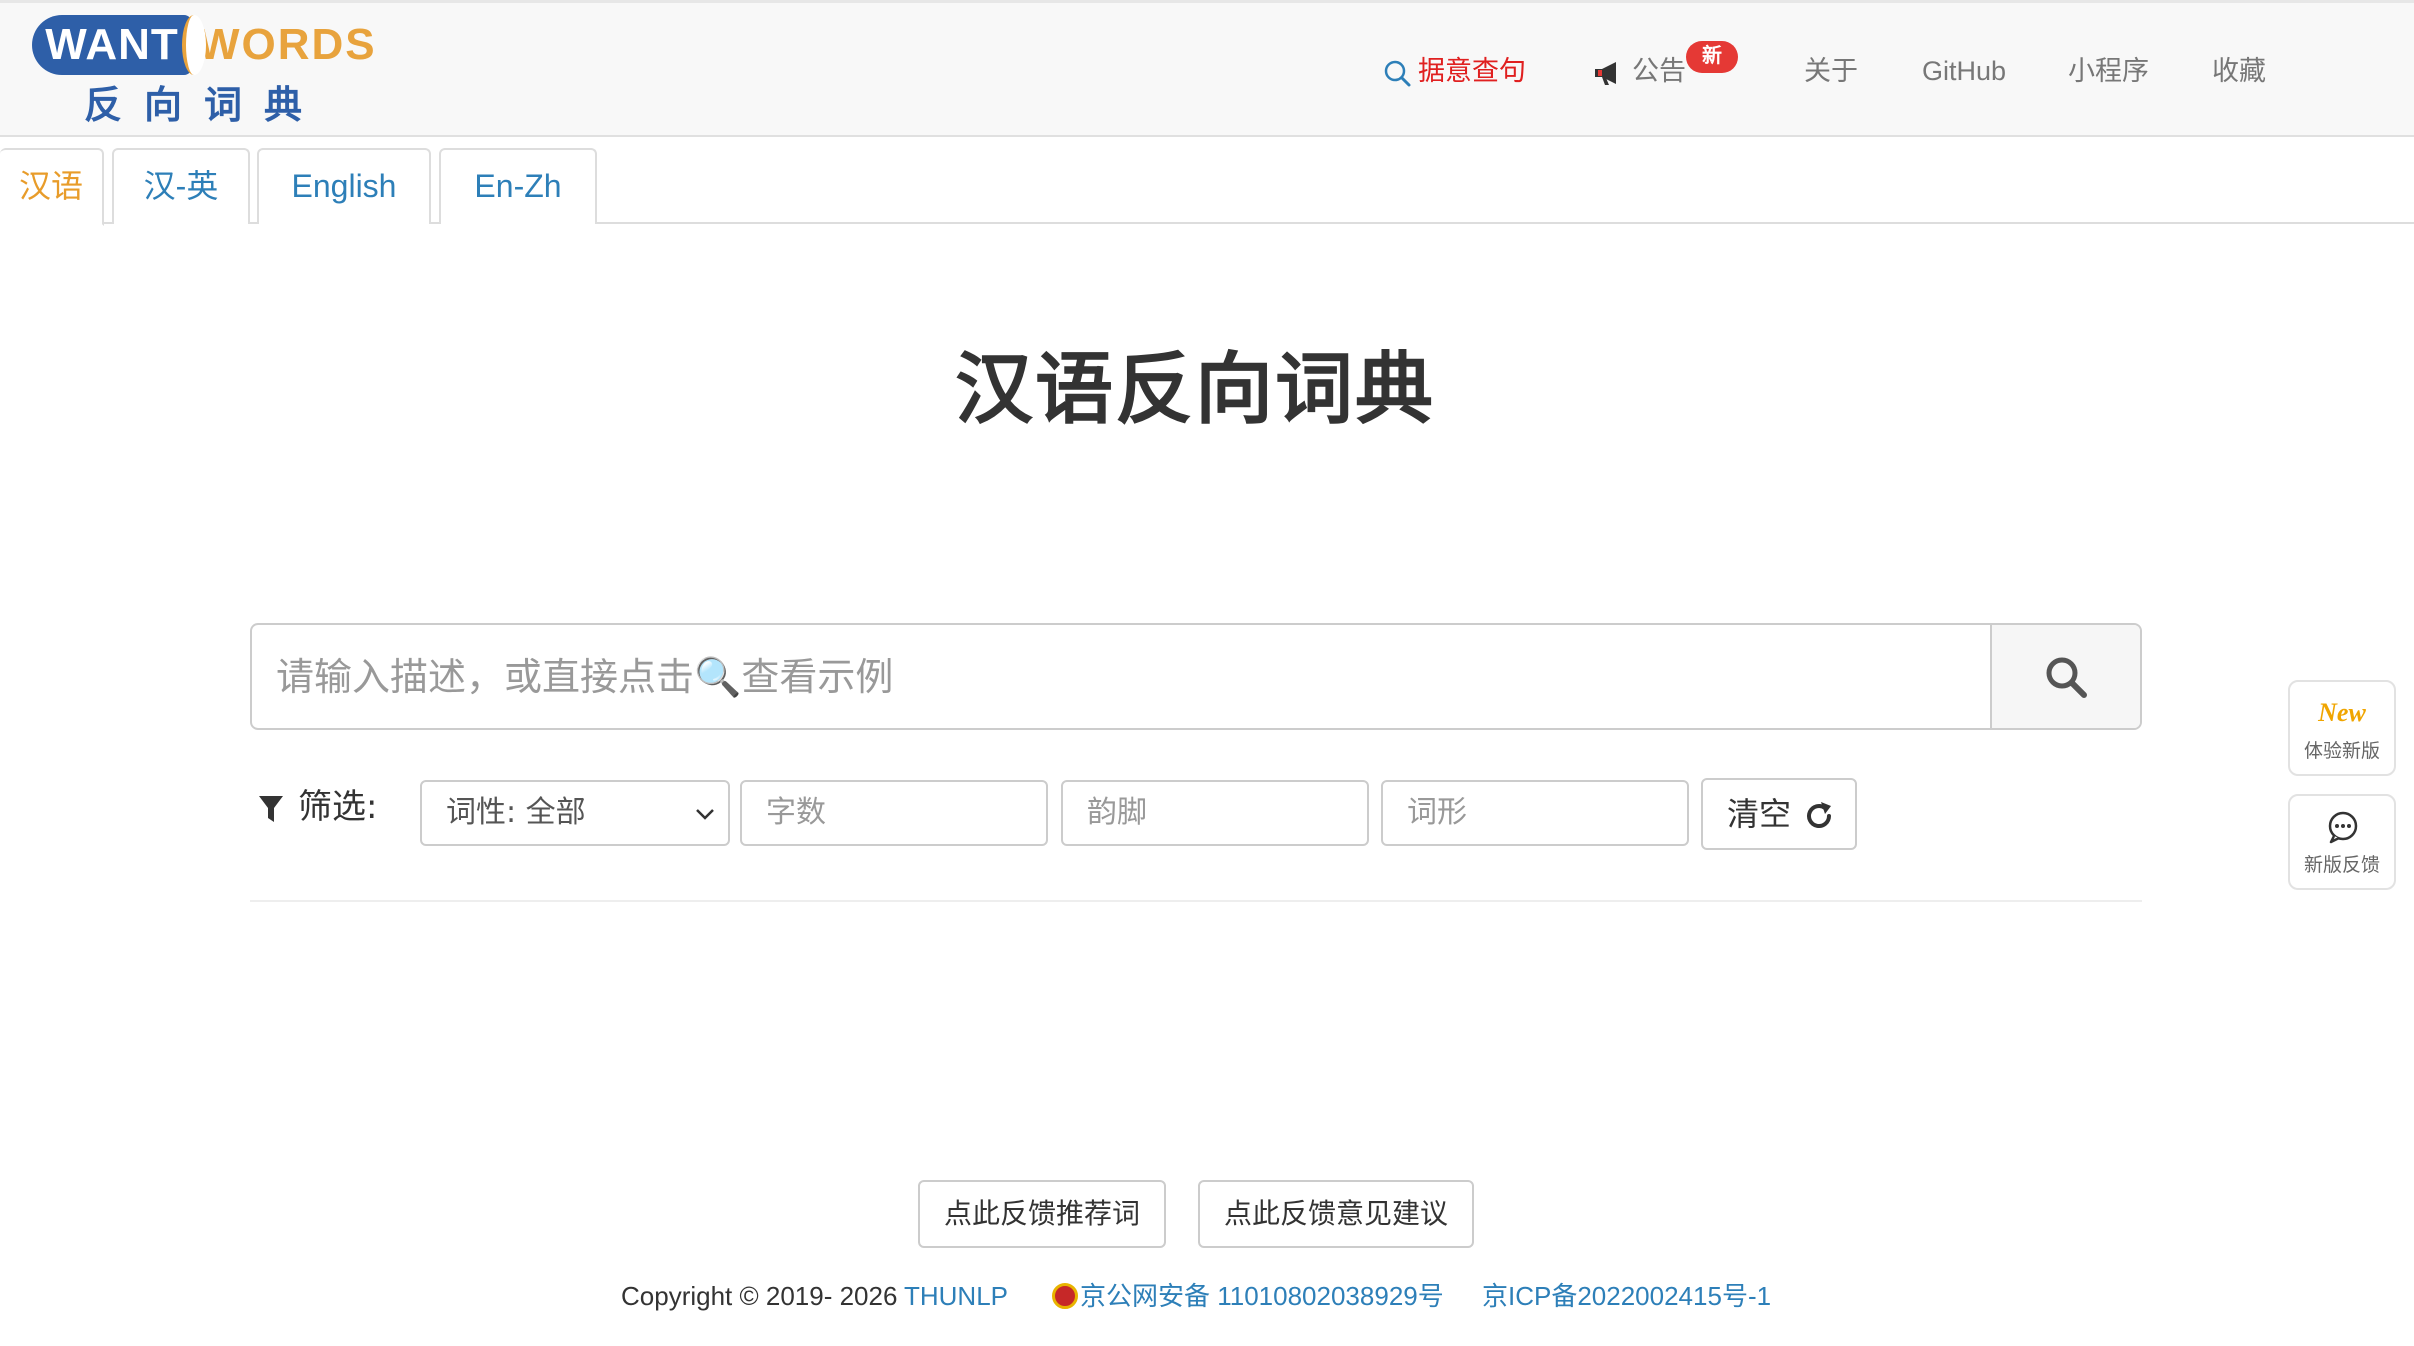 This screenshot has height=1346, width=2414. Describe the element at coordinates (759, 1296) in the screenshot. I see `copyright-text: Copyright © 2019- 2026` at that location.